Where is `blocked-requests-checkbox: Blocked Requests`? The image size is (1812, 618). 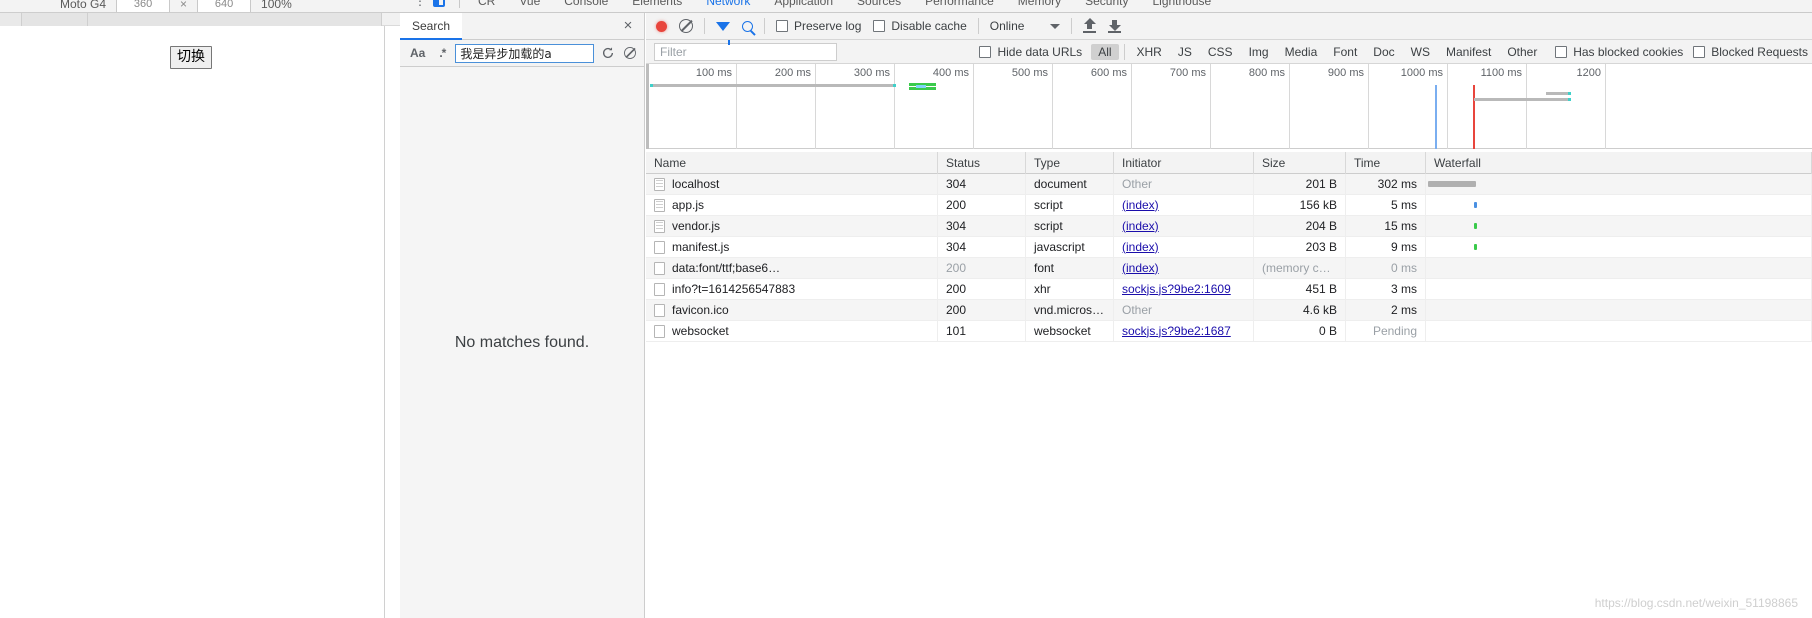
blocked-requests-checkbox: Blocked Requests is located at coordinates (1750, 52).